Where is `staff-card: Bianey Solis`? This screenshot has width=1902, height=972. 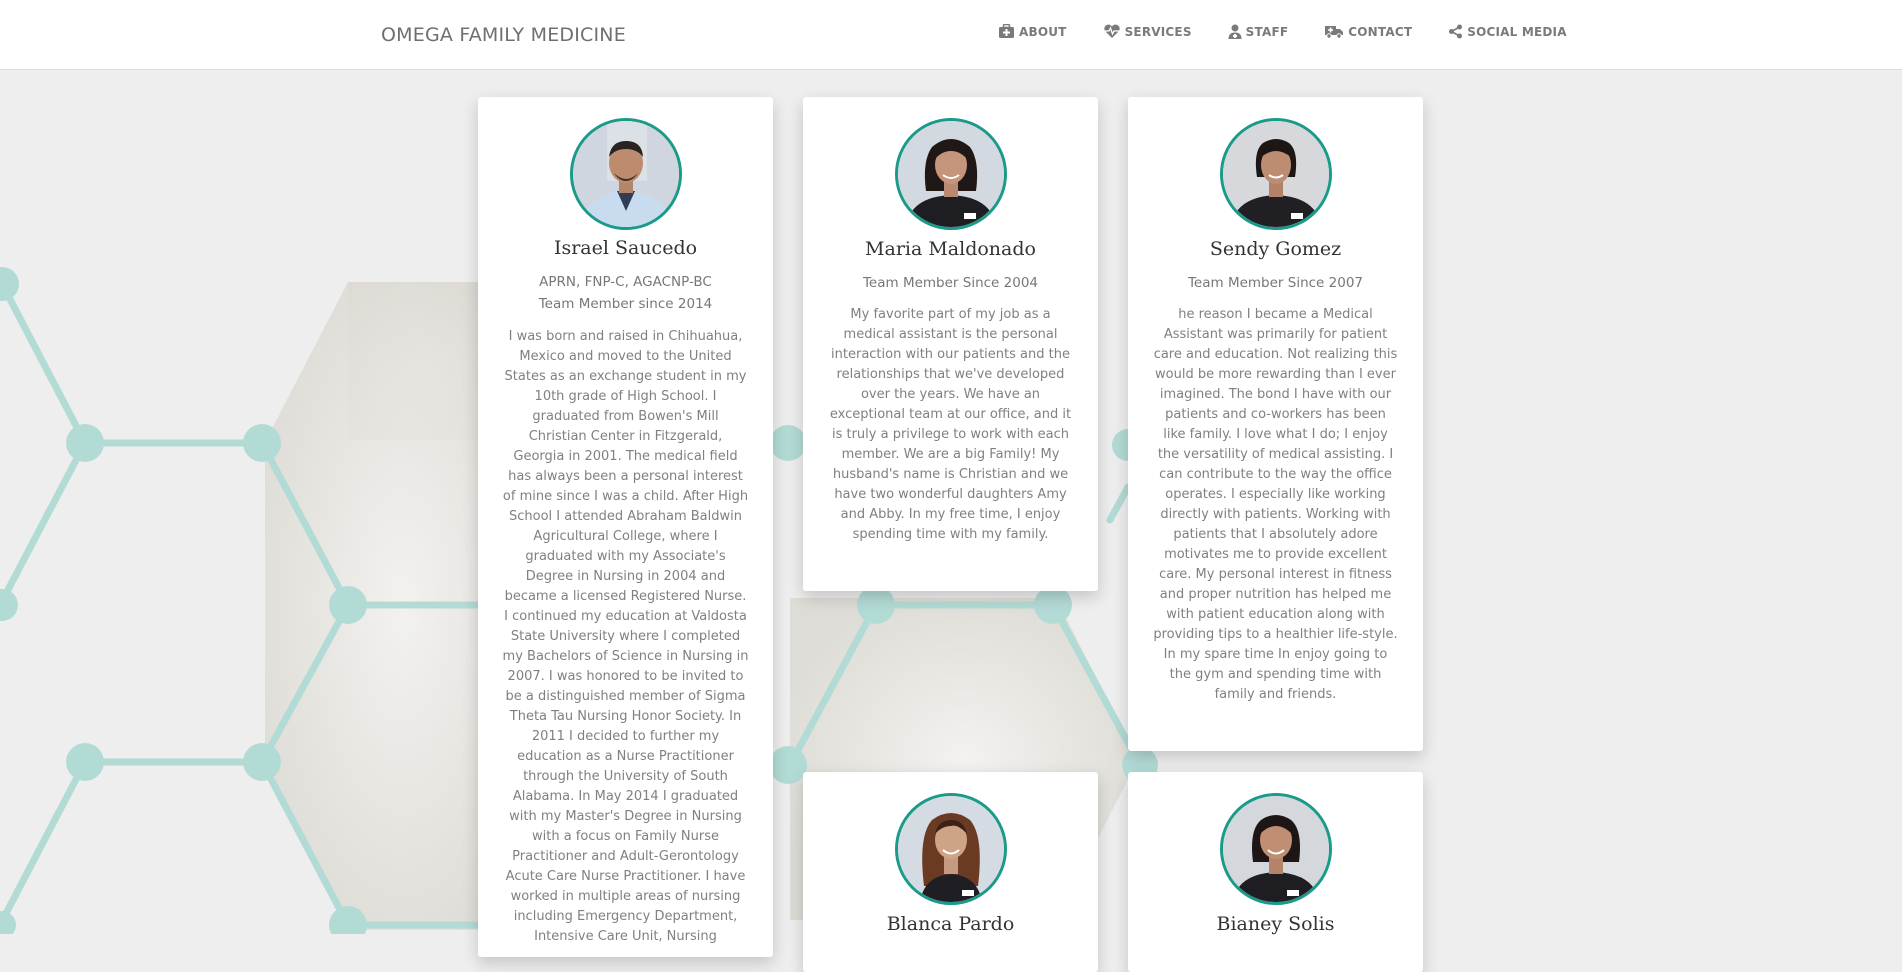
staff-card: Bianey Solis is located at coordinates (1275, 872).